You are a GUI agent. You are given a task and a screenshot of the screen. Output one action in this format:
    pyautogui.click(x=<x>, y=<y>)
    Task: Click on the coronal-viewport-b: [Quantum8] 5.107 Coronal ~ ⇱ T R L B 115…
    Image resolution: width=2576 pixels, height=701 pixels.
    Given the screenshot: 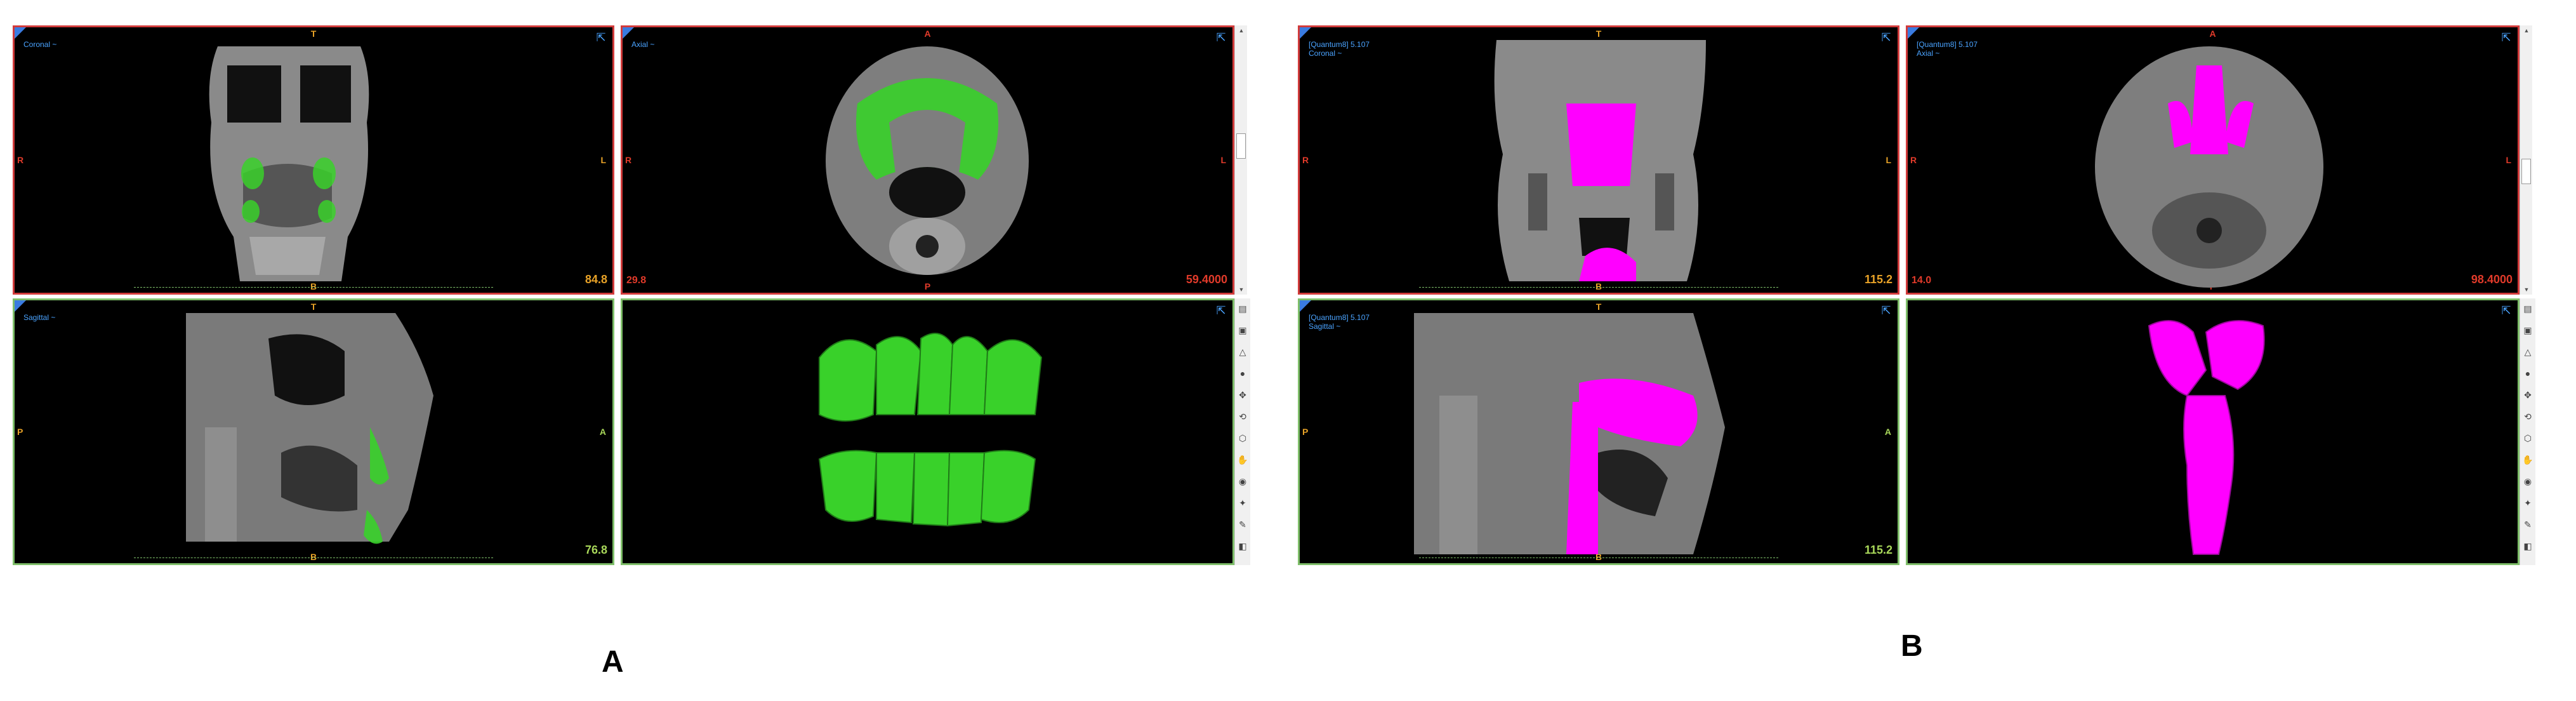 What is the action you would take?
    pyautogui.click(x=1598, y=160)
    